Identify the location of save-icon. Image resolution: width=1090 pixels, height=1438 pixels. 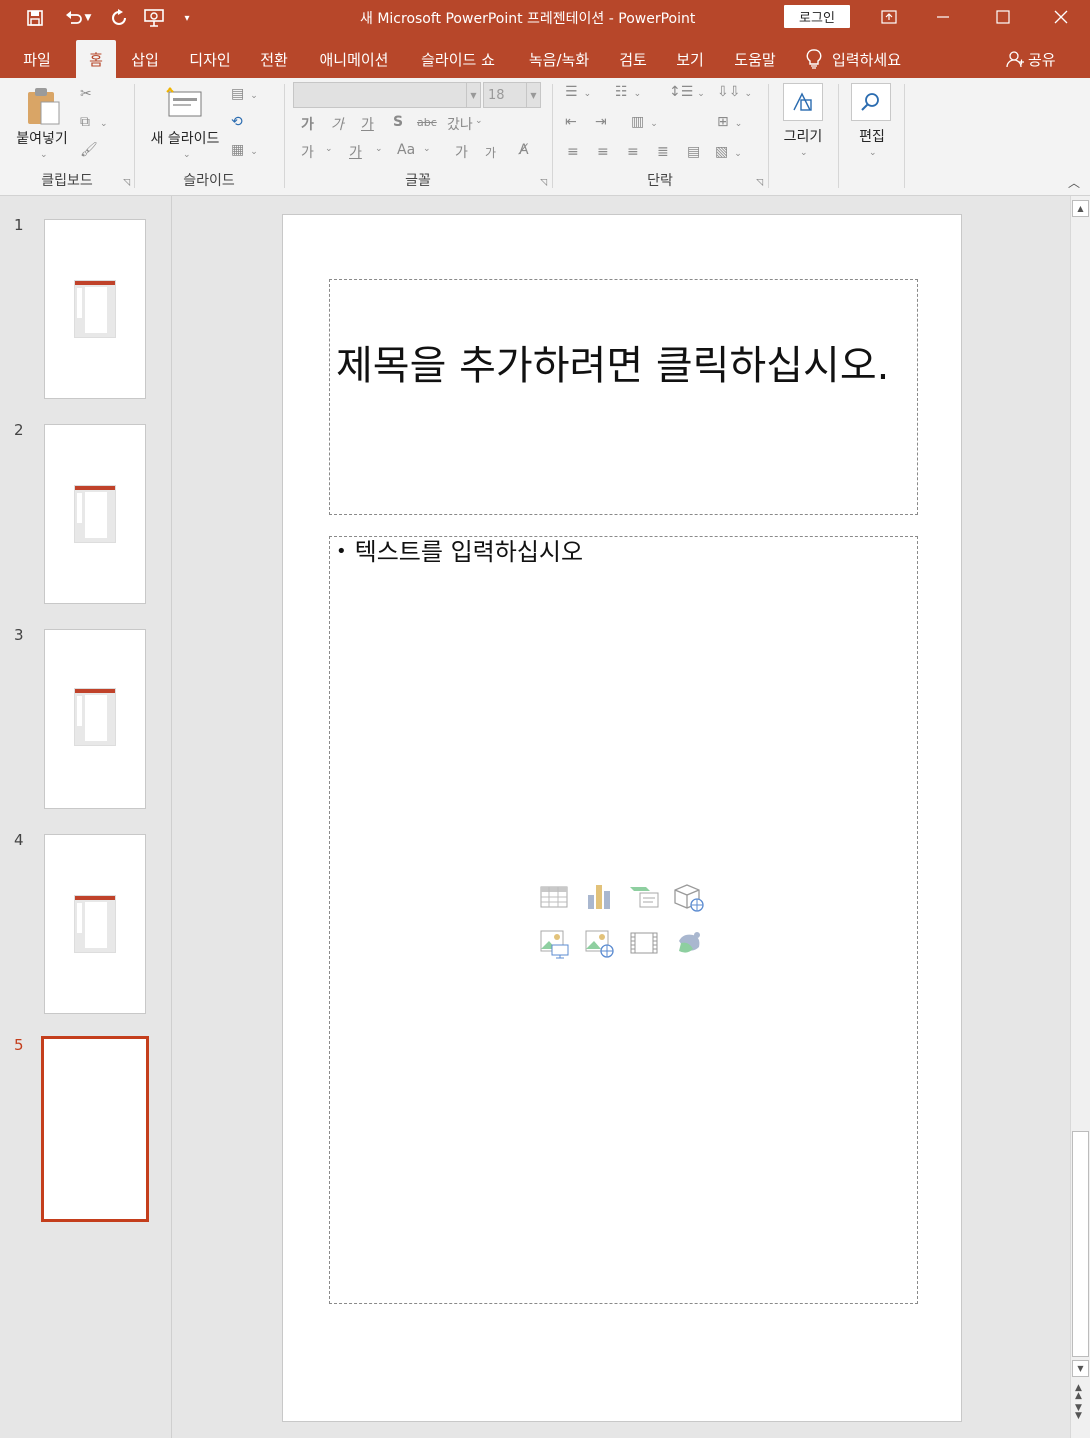
(35, 18).